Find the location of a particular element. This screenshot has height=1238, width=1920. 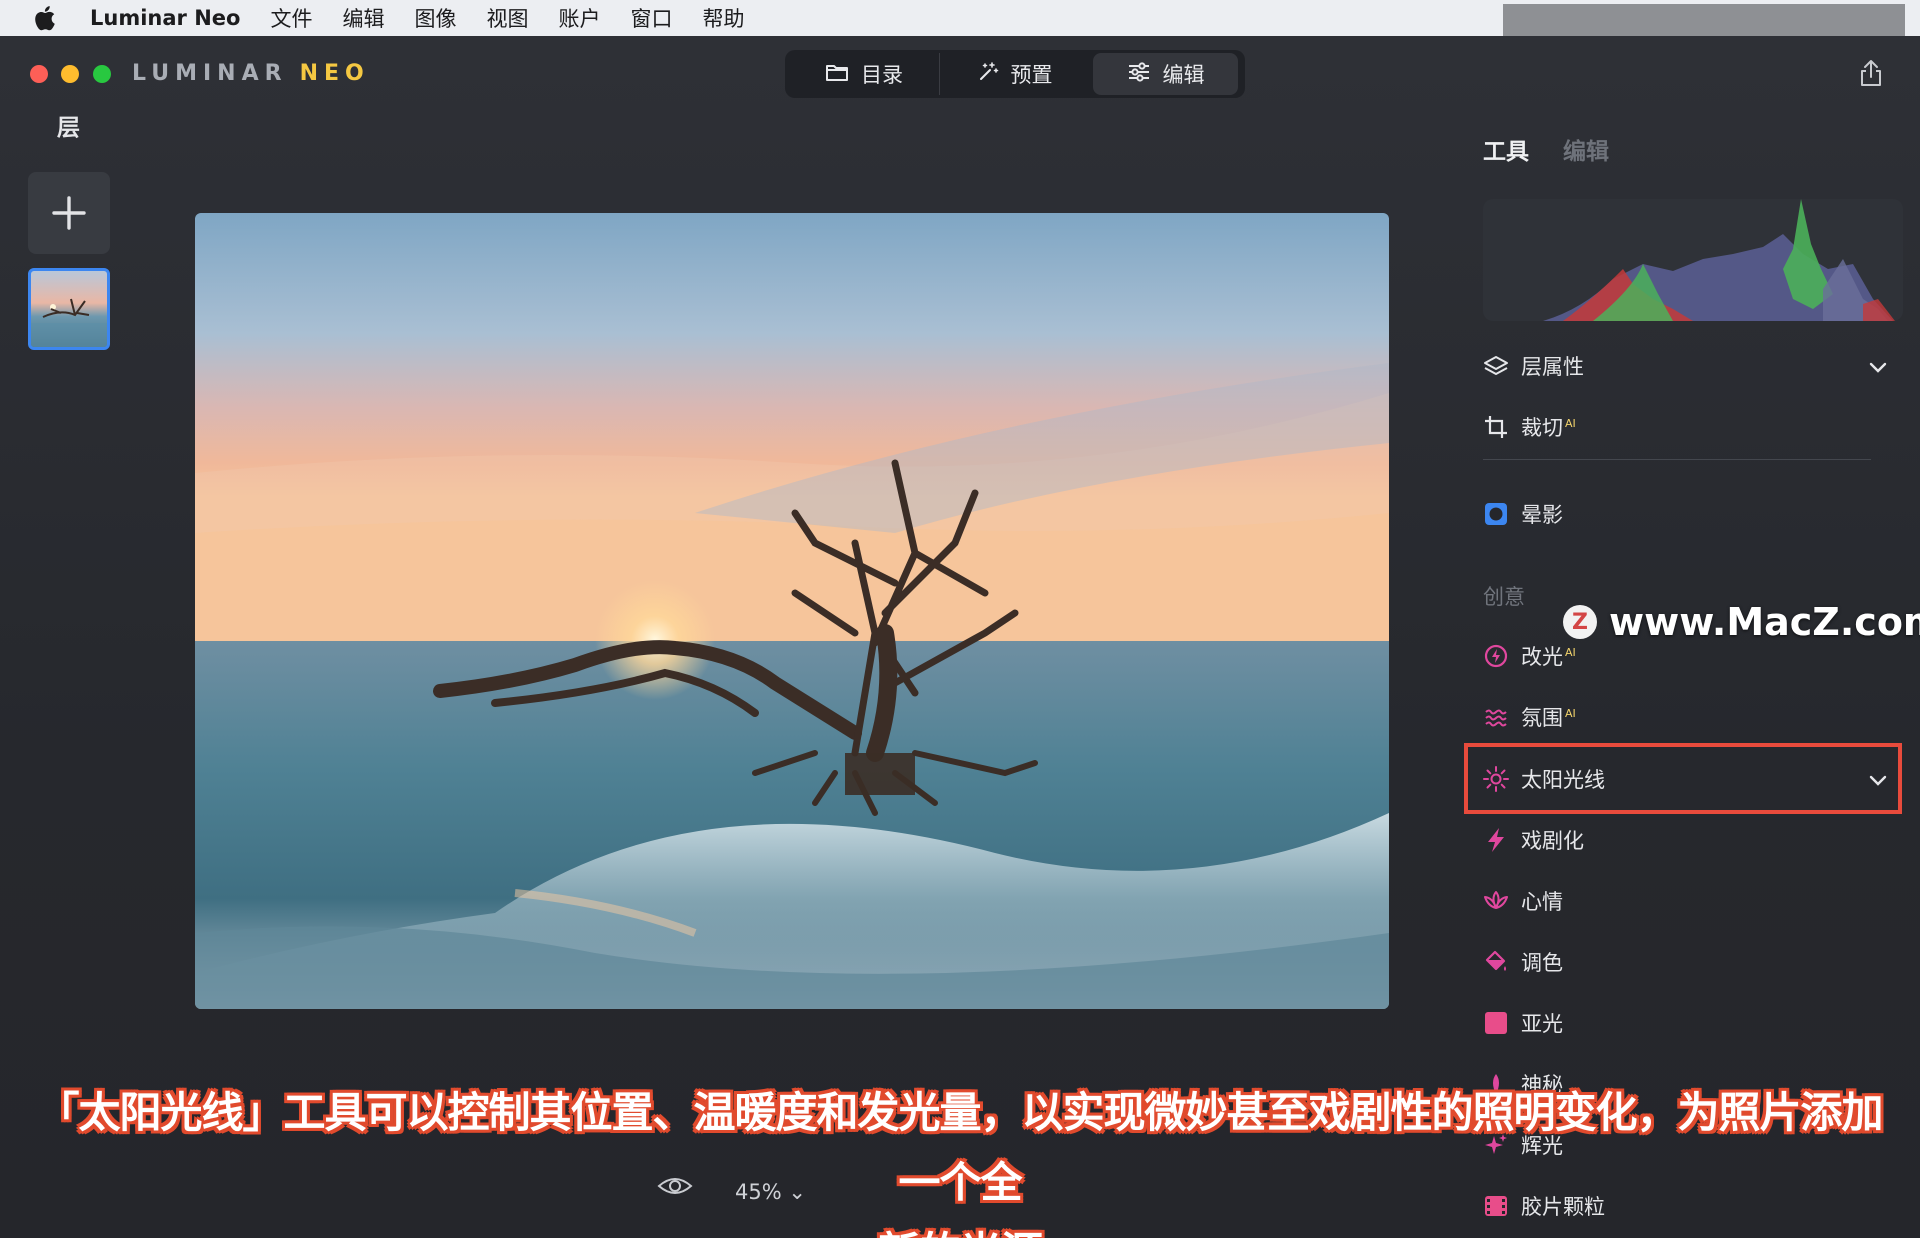

tool-sun-rays-label: 太阳光线 is located at coordinates (1563, 780).